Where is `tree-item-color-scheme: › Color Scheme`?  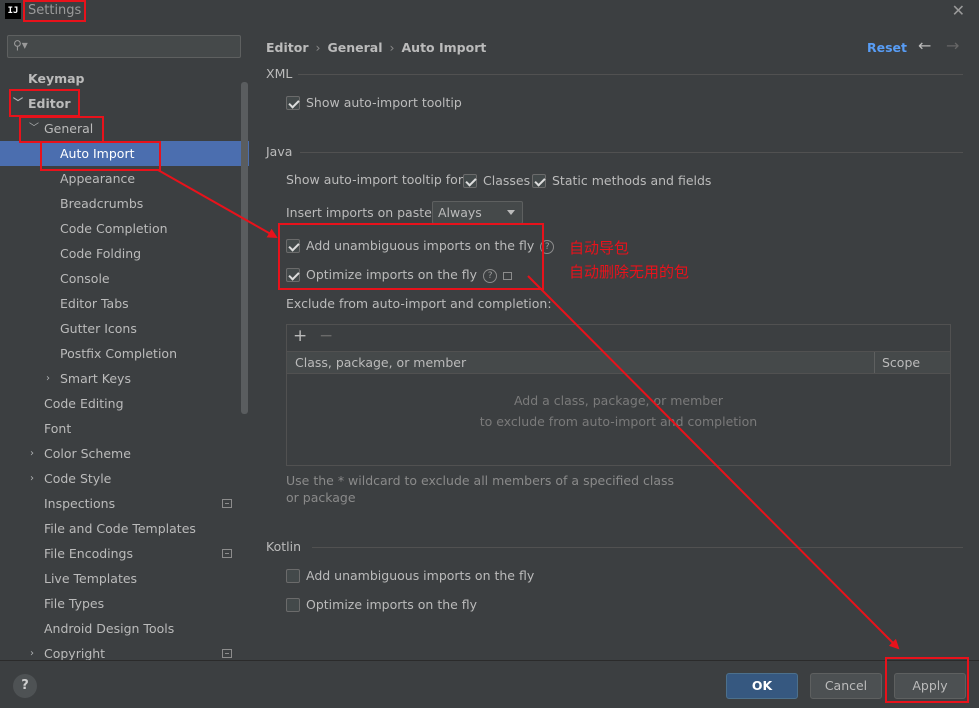
tree-item-color-scheme: › Color Scheme is located at coordinates (124, 453).